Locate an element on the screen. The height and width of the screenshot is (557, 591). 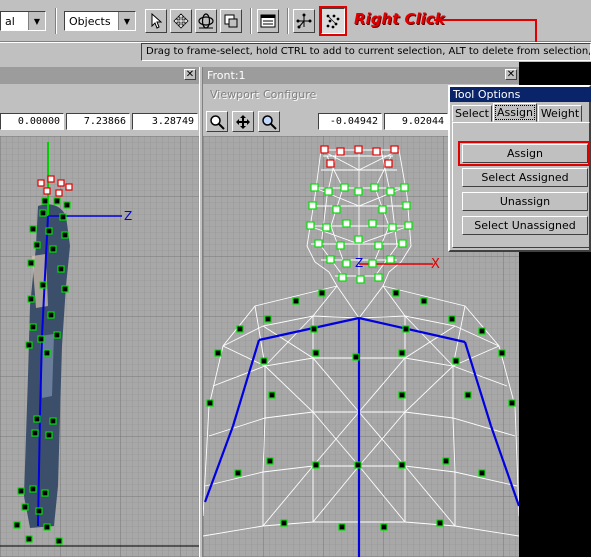
front-coord-y: 9.02044 is located at coordinates (416, 121).